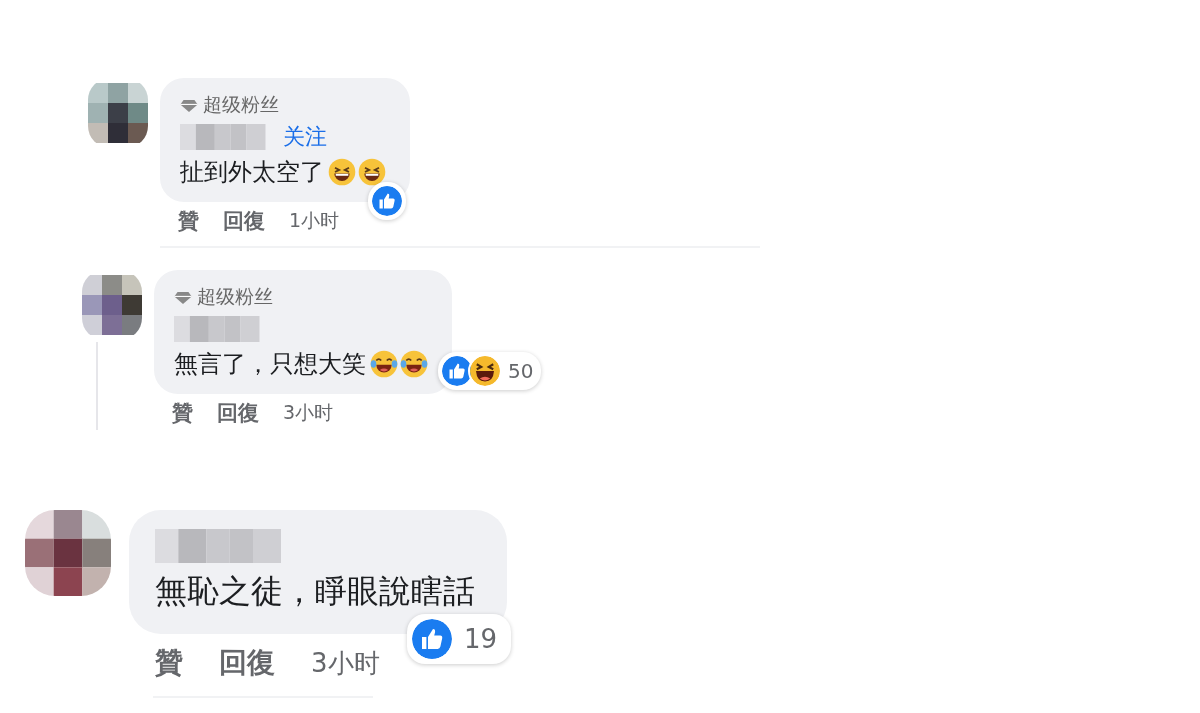 The width and height of the screenshot is (1200, 713). What do you see at coordinates (458, 639) in the screenshot?
I see `reaction-summary: 19` at bounding box center [458, 639].